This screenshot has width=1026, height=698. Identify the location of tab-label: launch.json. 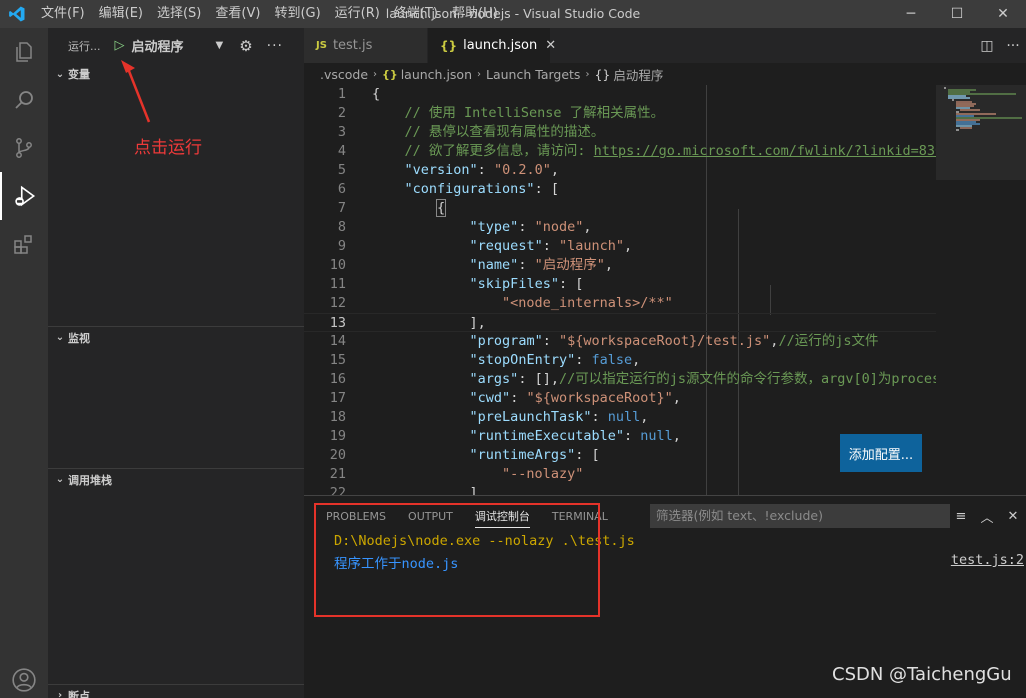
(500, 45).